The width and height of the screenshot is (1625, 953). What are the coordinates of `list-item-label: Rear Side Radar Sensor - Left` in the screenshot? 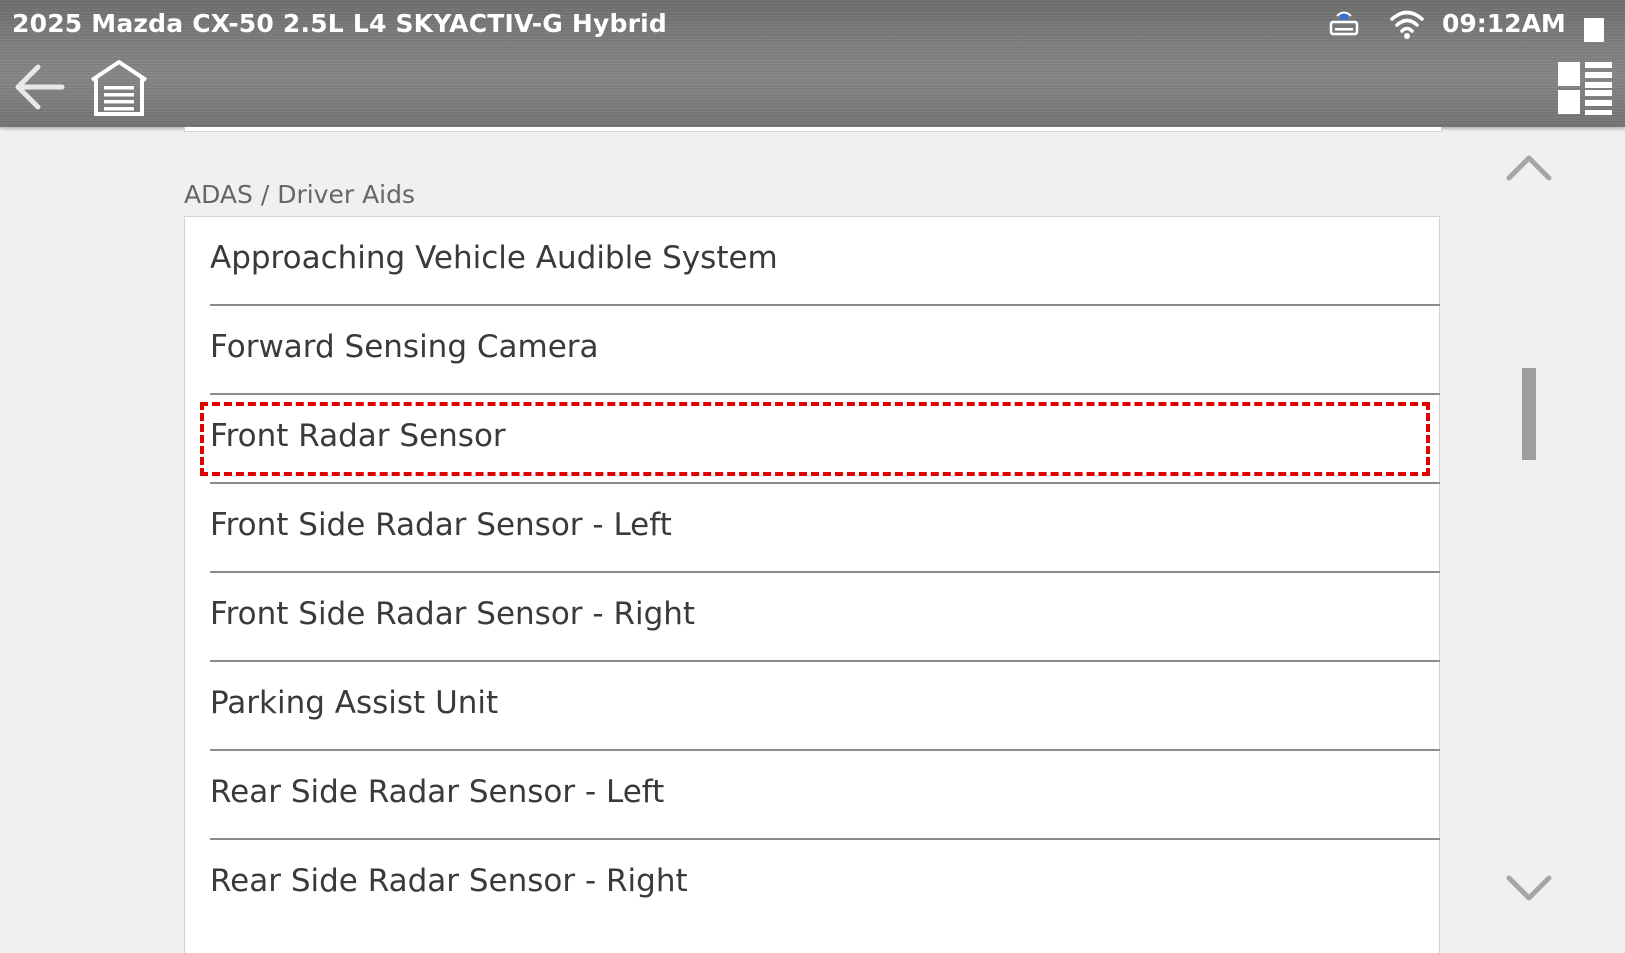 It's located at (437, 792).